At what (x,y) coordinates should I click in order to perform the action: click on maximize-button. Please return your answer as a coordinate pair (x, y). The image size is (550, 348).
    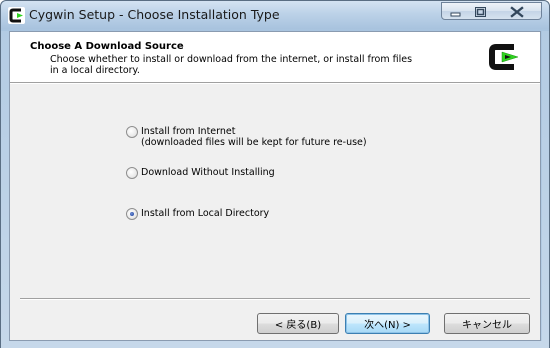
    Looking at the image, I should click on (480, 11).